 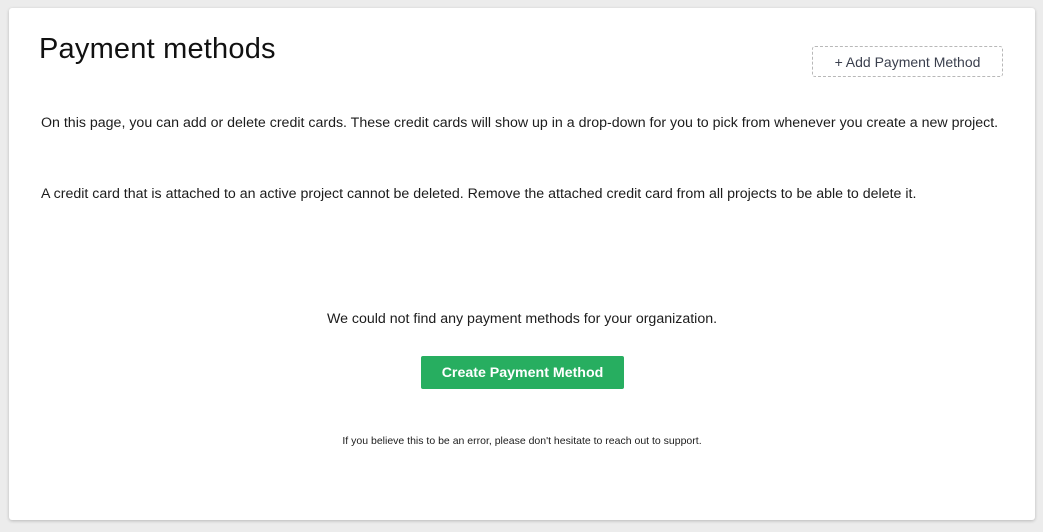 I want to click on add-payment-method-button: + Add Payment Method, so click(x=907, y=61).